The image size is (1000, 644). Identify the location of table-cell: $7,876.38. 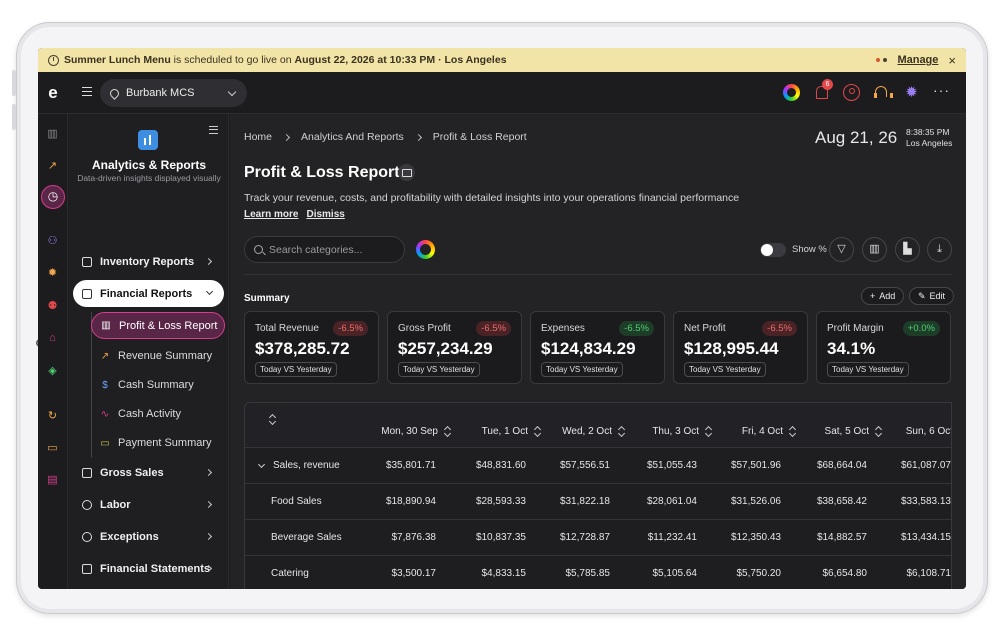
(414, 537).